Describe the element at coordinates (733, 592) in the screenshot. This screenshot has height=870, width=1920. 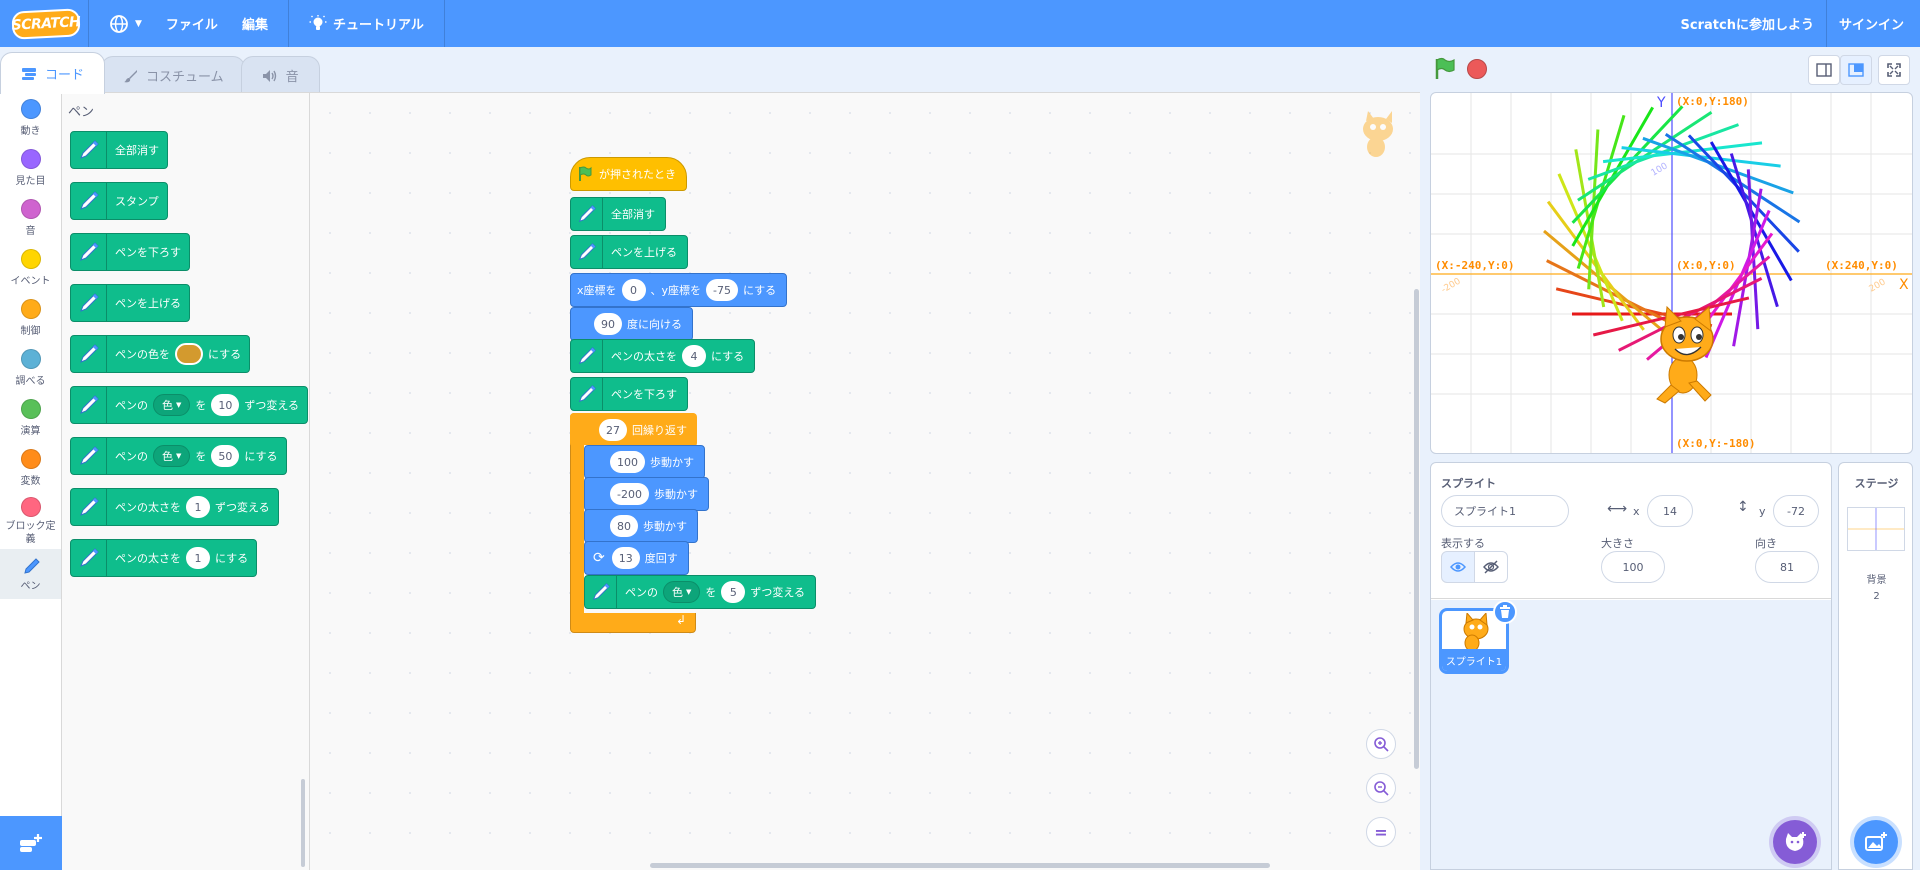
I see `number-input: 5` at that location.